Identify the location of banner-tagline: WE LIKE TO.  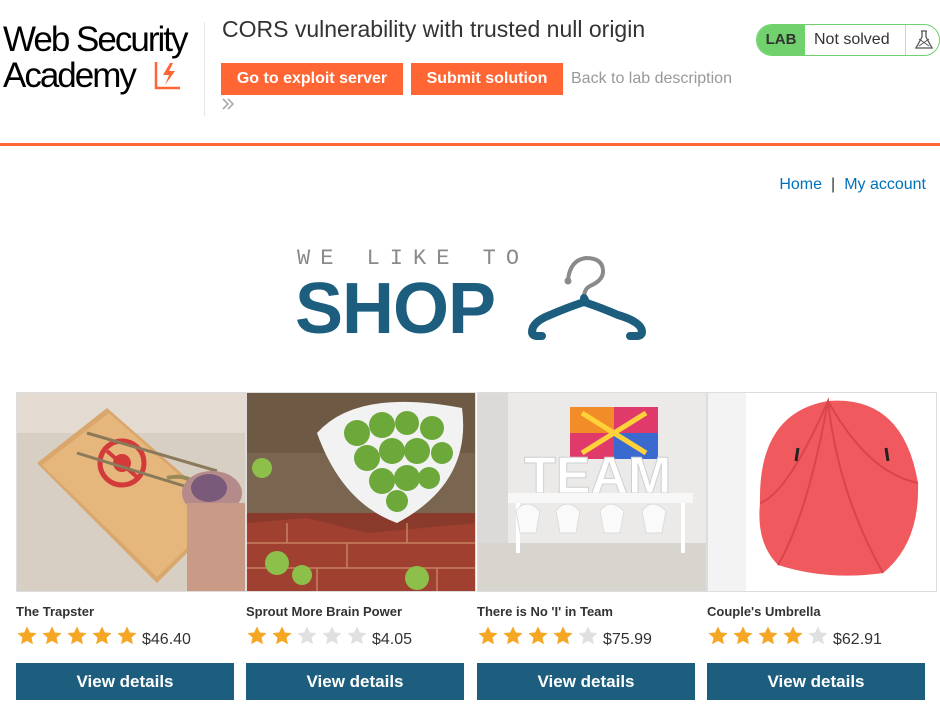
(413, 258).